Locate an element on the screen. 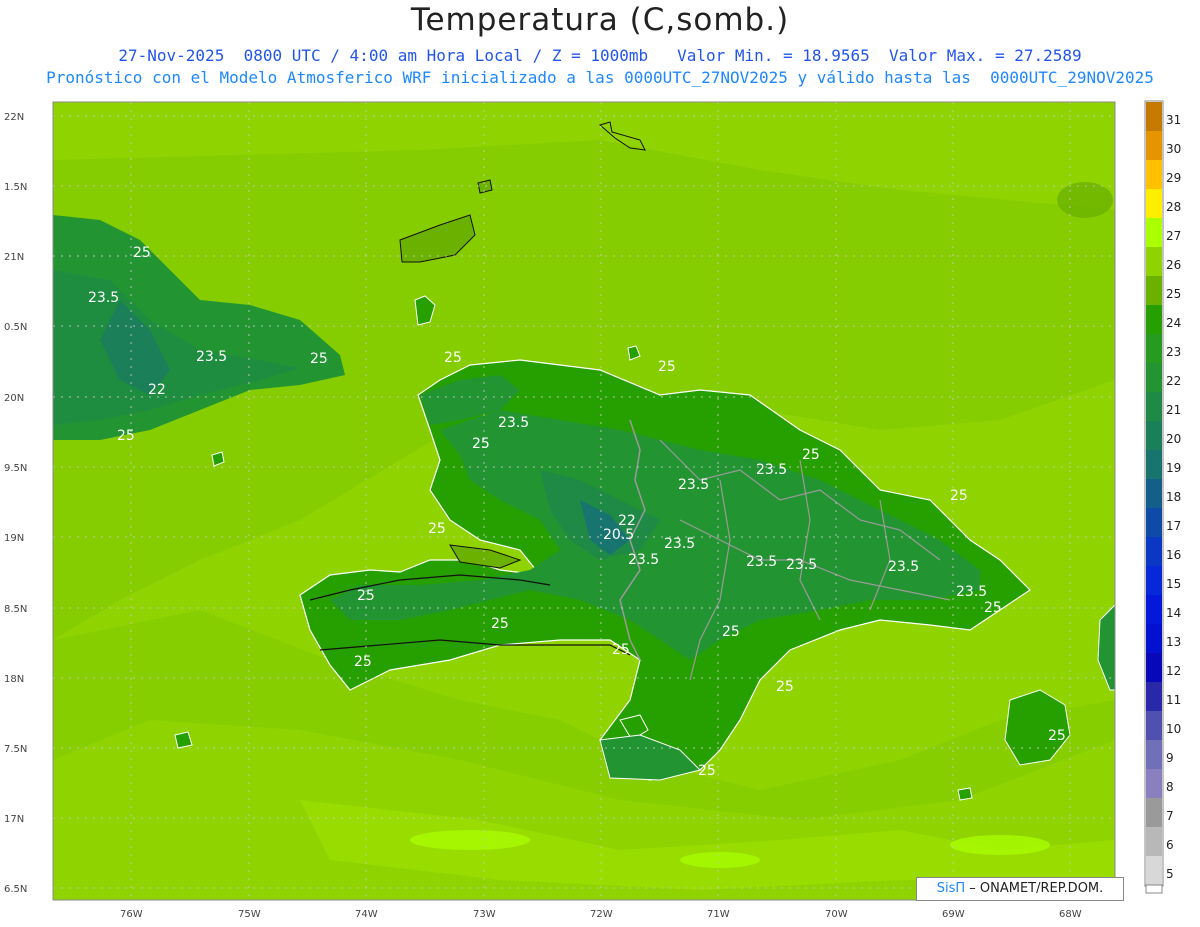 This screenshot has height=927, width=1200. legend-label: 28 is located at coordinates (1173, 207).